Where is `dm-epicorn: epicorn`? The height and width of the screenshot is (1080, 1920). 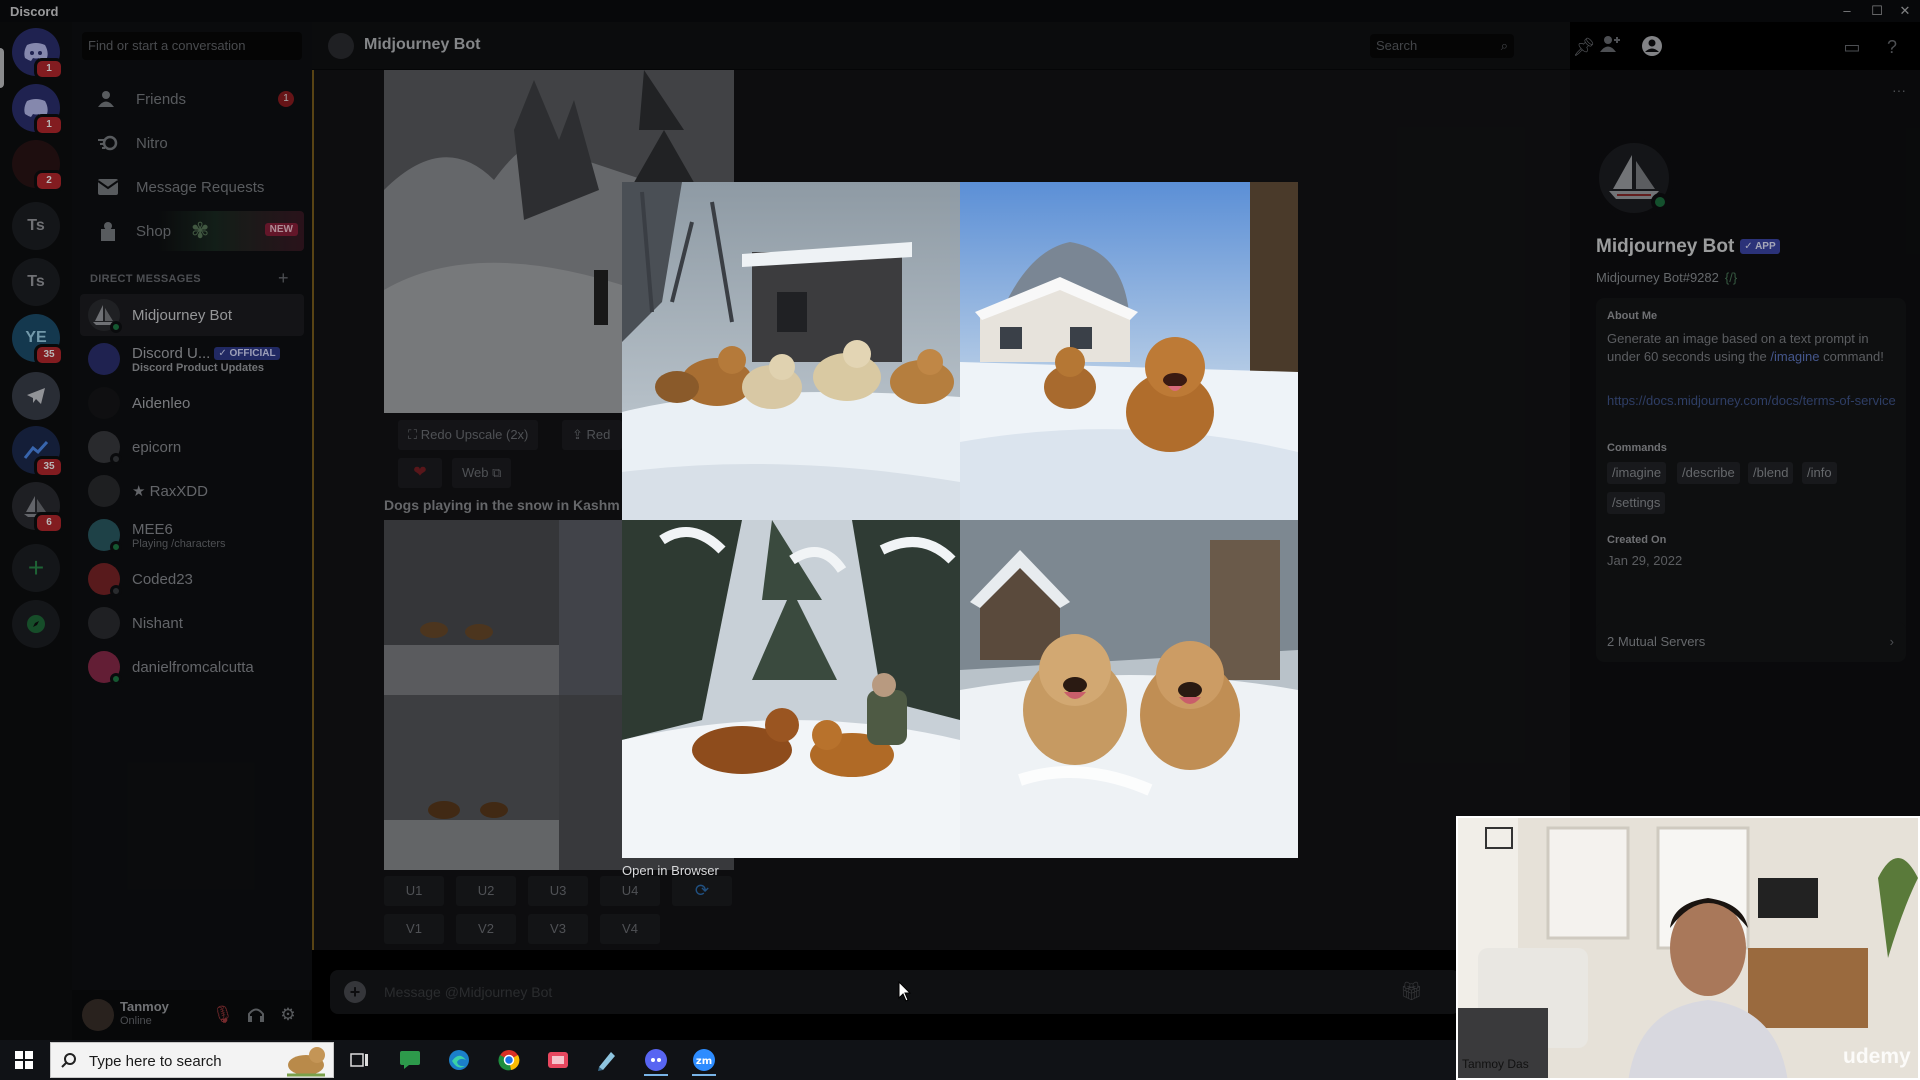
dm-epicorn: epicorn is located at coordinates (192, 447).